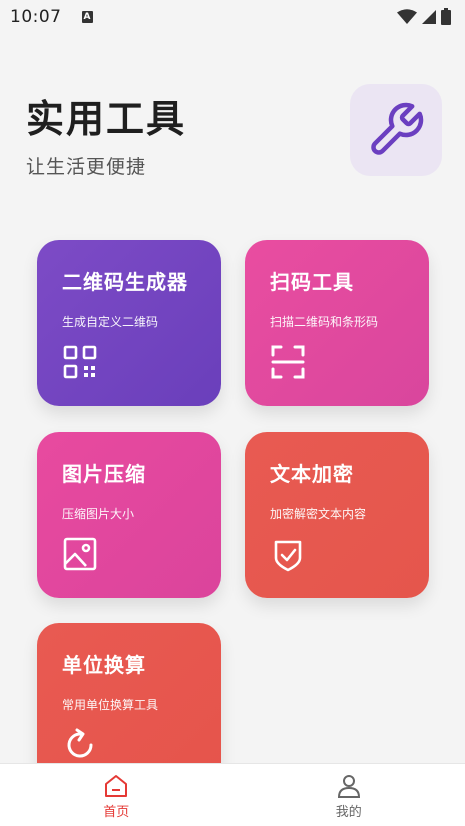 This screenshot has height=826, width=465. I want to click on card-description: 生成自定义二维码, so click(110, 322).